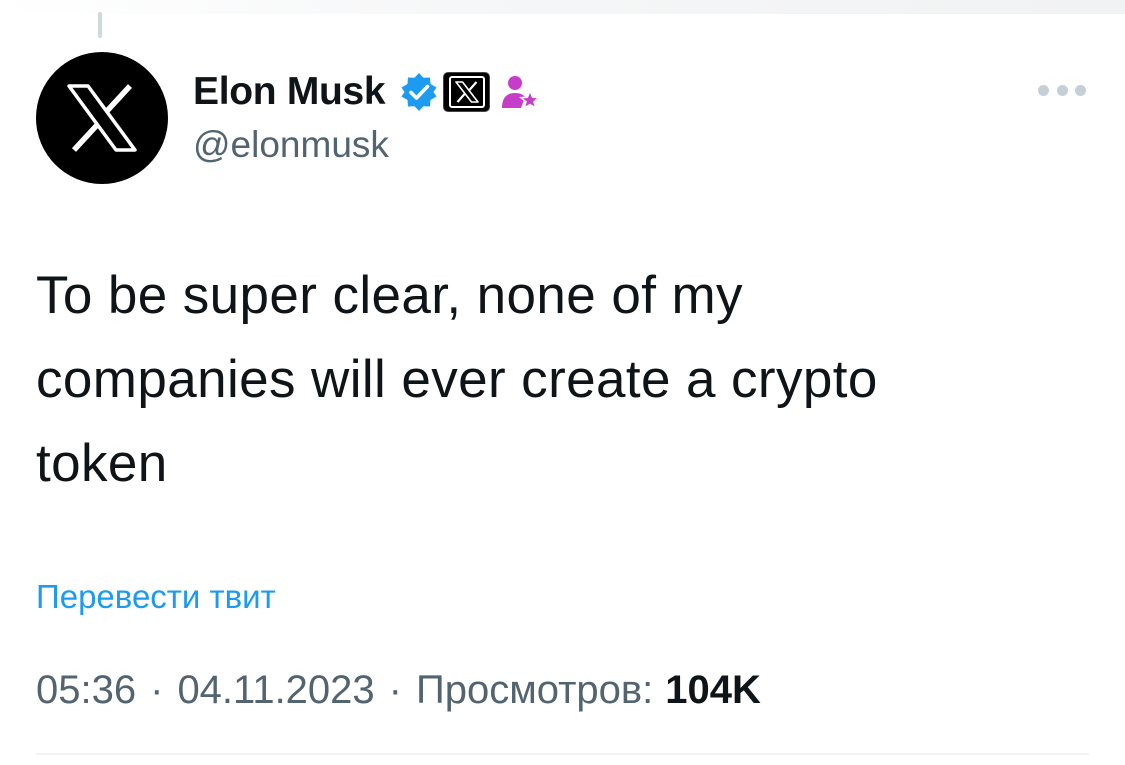  Describe the element at coordinates (419, 92) in the screenshot. I see `verified-badge-icon` at that location.